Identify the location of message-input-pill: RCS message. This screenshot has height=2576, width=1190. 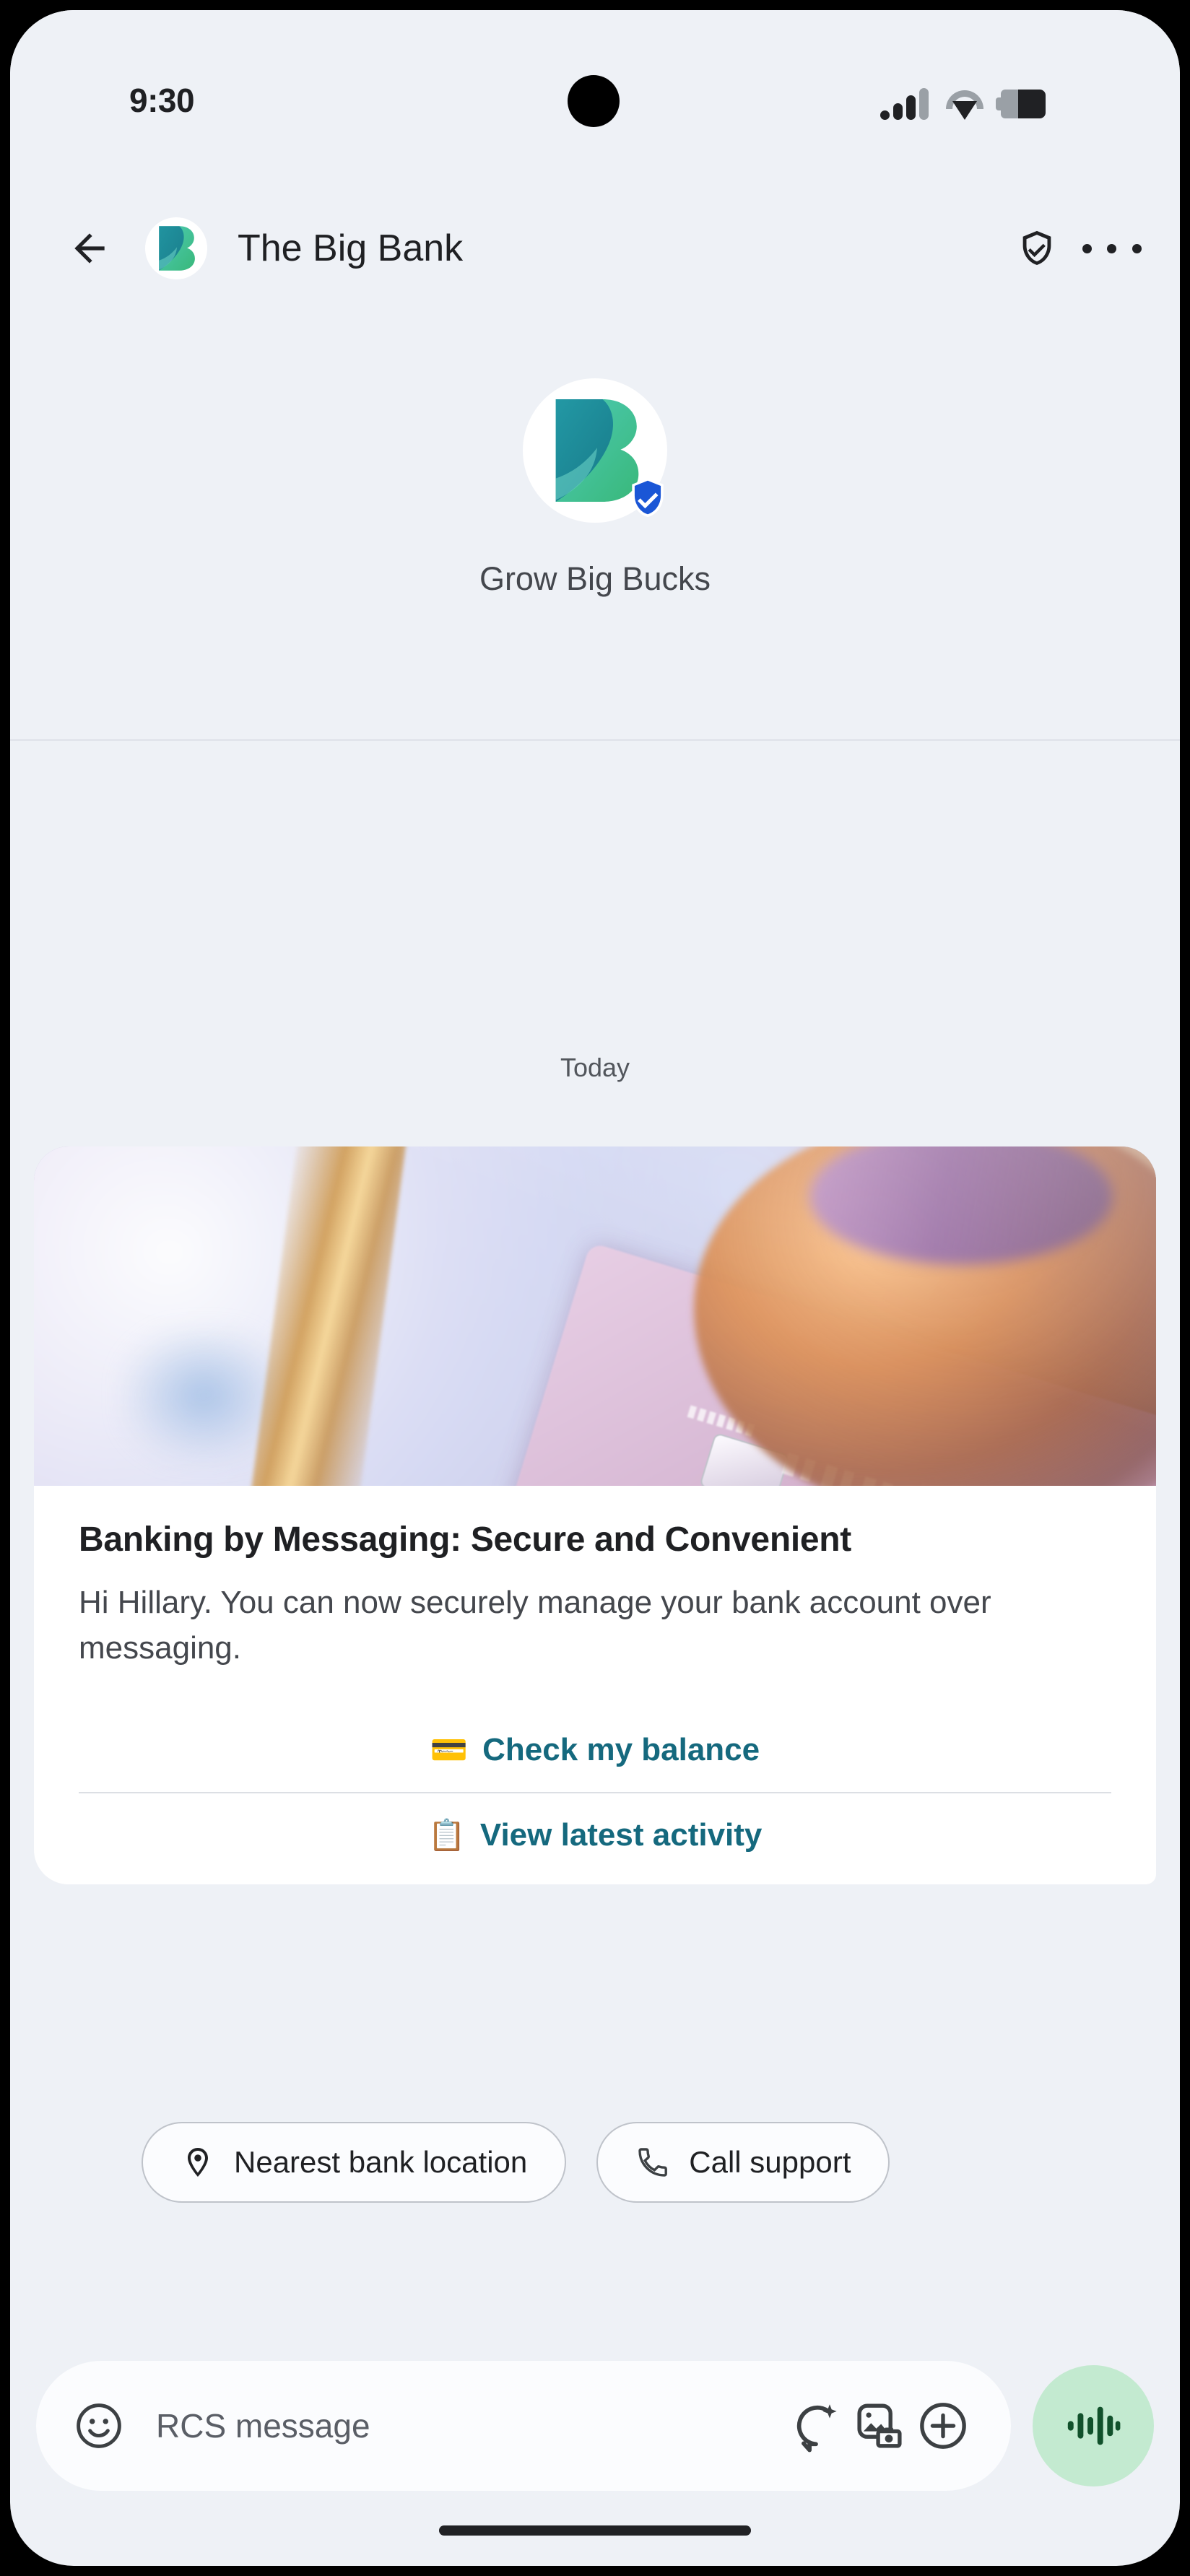
(523, 2426).